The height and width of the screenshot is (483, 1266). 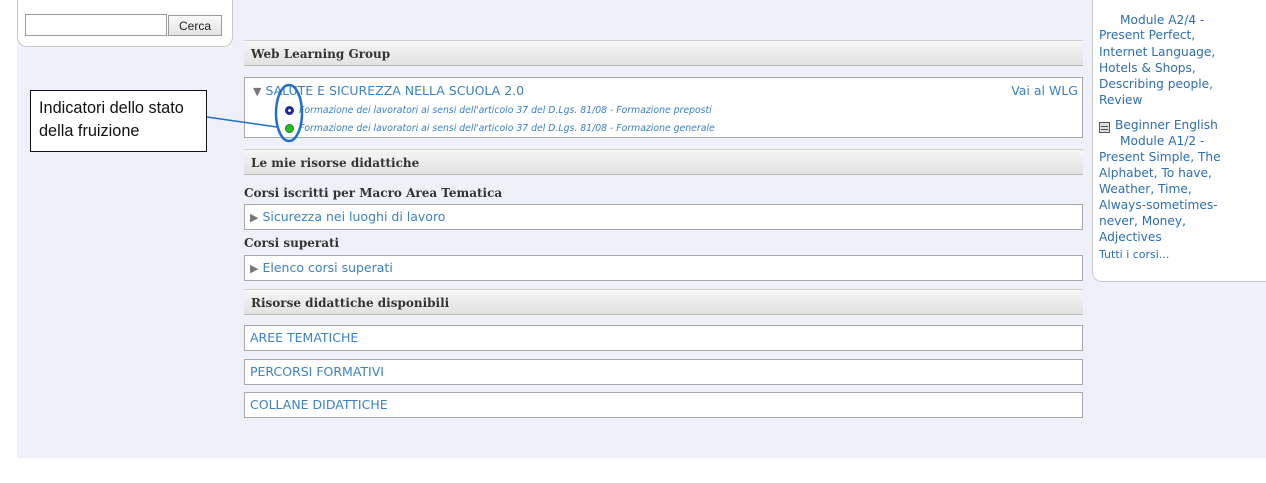 I want to click on course-list-line: Review, so click(x=1120, y=100).